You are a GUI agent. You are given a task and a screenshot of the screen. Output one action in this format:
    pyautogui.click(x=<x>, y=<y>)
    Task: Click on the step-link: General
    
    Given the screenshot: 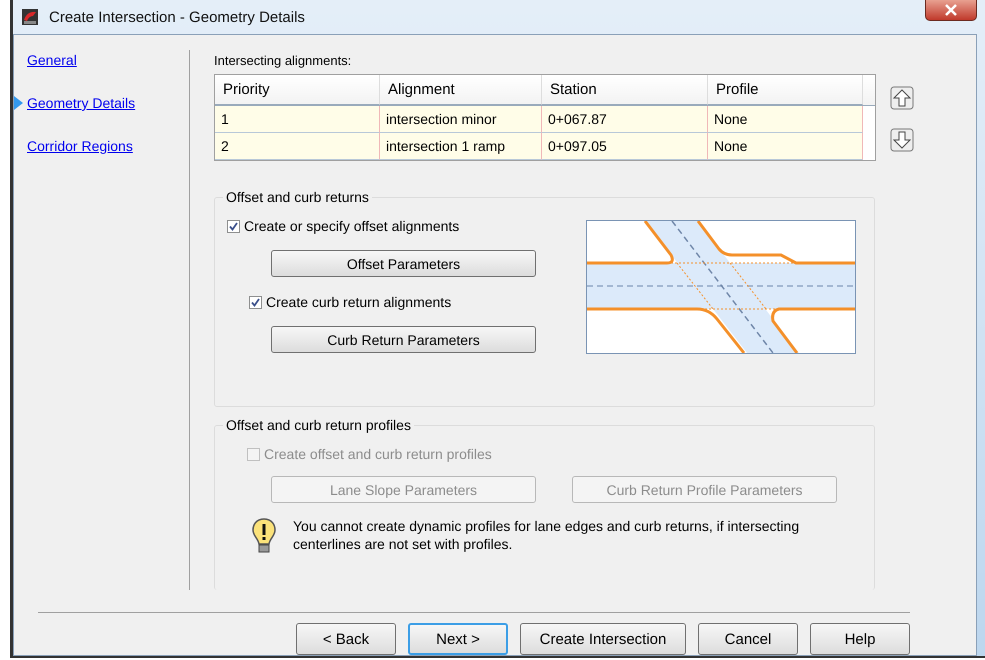 What is the action you would take?
    pyautogui.click(x=52, y=60)
    